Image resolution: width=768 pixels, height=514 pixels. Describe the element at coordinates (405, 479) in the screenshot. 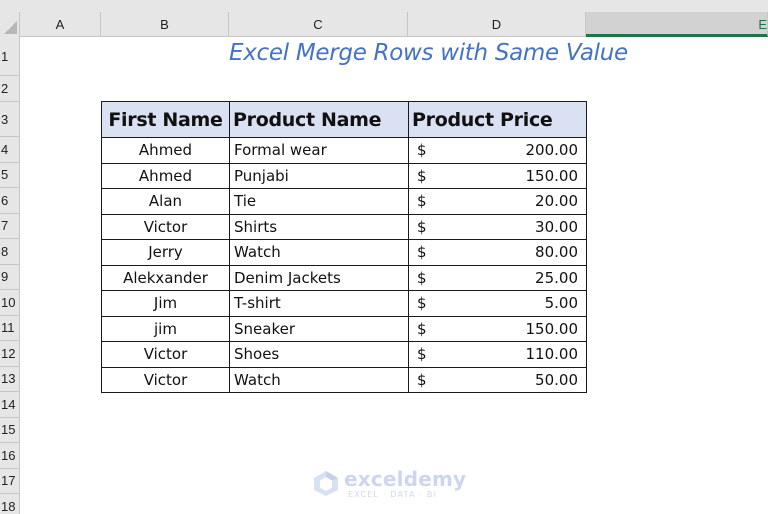

I see `watermark-brand: exceldemy` at that location.